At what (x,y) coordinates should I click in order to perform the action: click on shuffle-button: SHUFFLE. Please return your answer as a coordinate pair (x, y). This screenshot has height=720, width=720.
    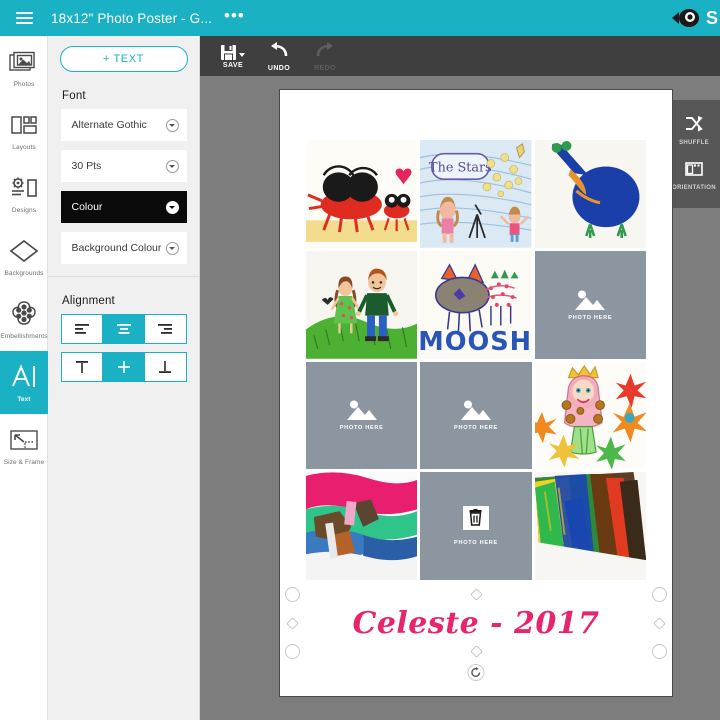
    Looking at the image, I should click on (694, 130).